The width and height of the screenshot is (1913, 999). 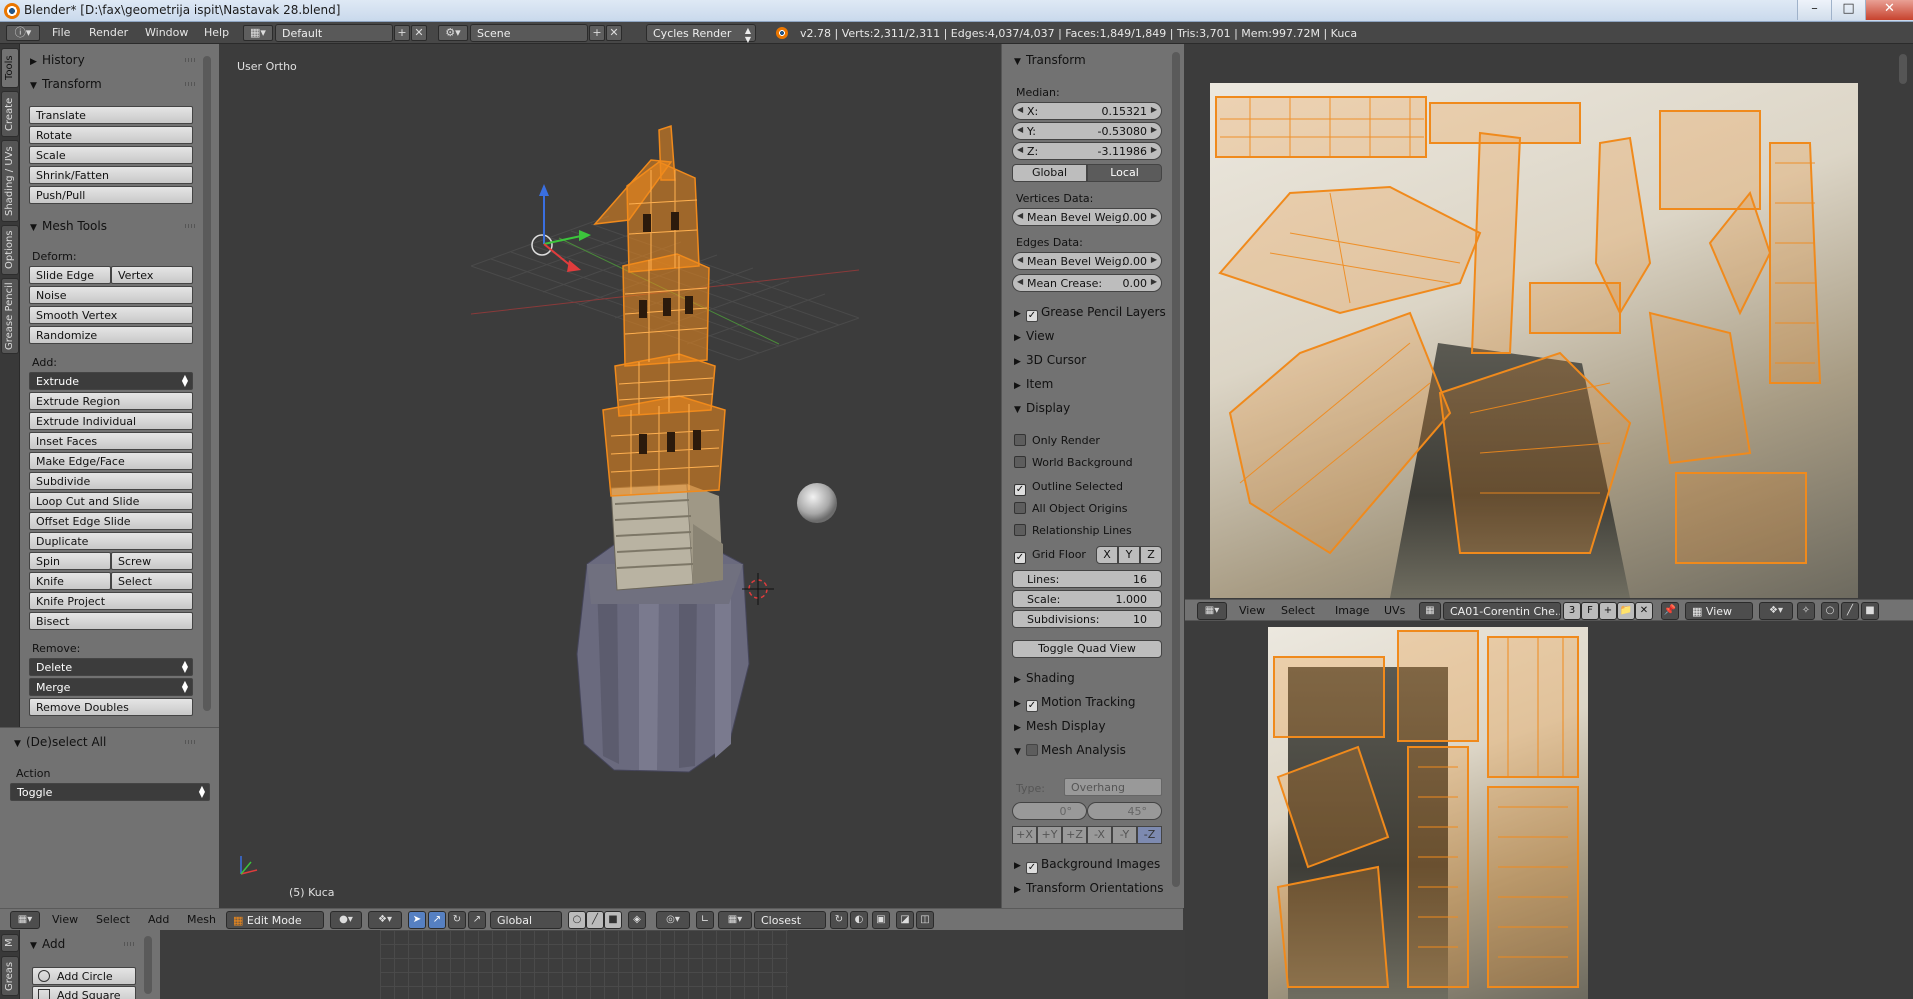 I want to click on minimize-button: –, so click(x=1814, y=10).